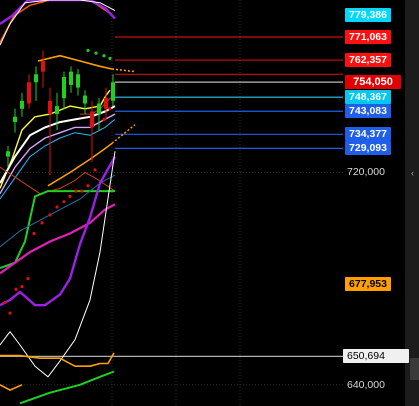  What do you see at coordinates (412, 173) in the screenshot?
I see `chevron-left-icon: ‹` at bounding box center [412, 173].